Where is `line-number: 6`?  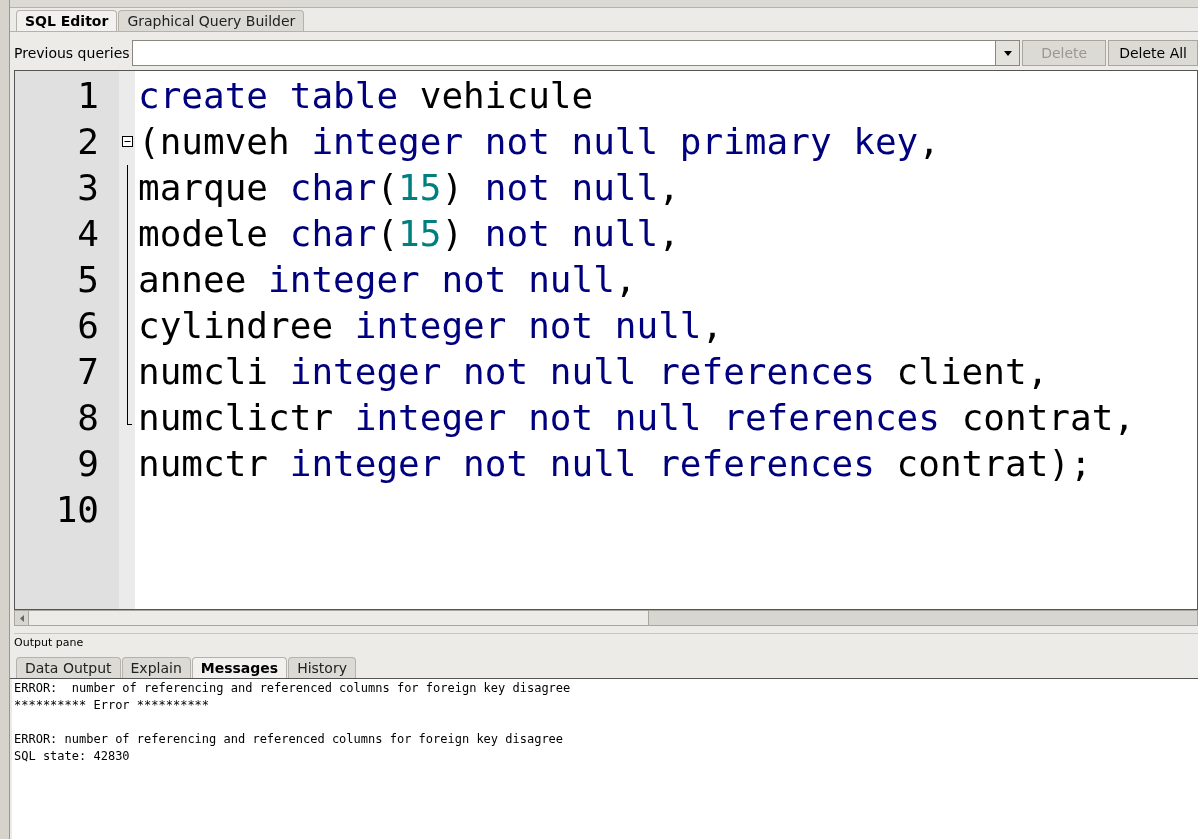 line-number: 6 is located at coordinates (88, 326).